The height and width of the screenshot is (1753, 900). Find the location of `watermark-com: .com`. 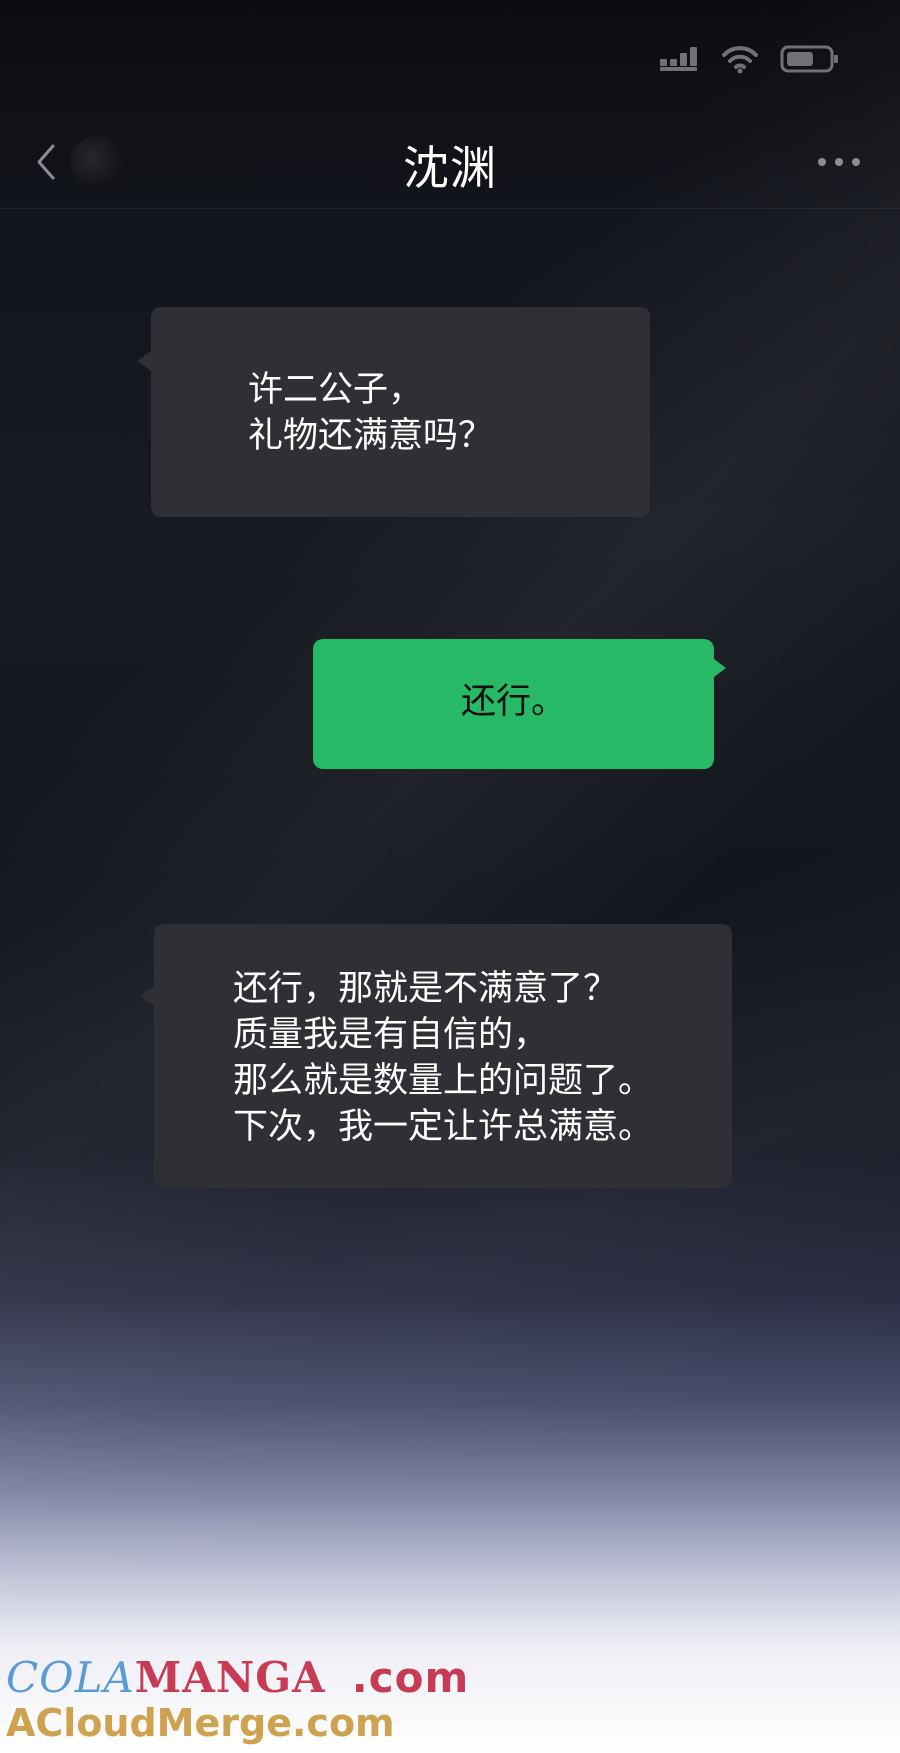

watermark-com: .com is located at coordinates (410, 1677).